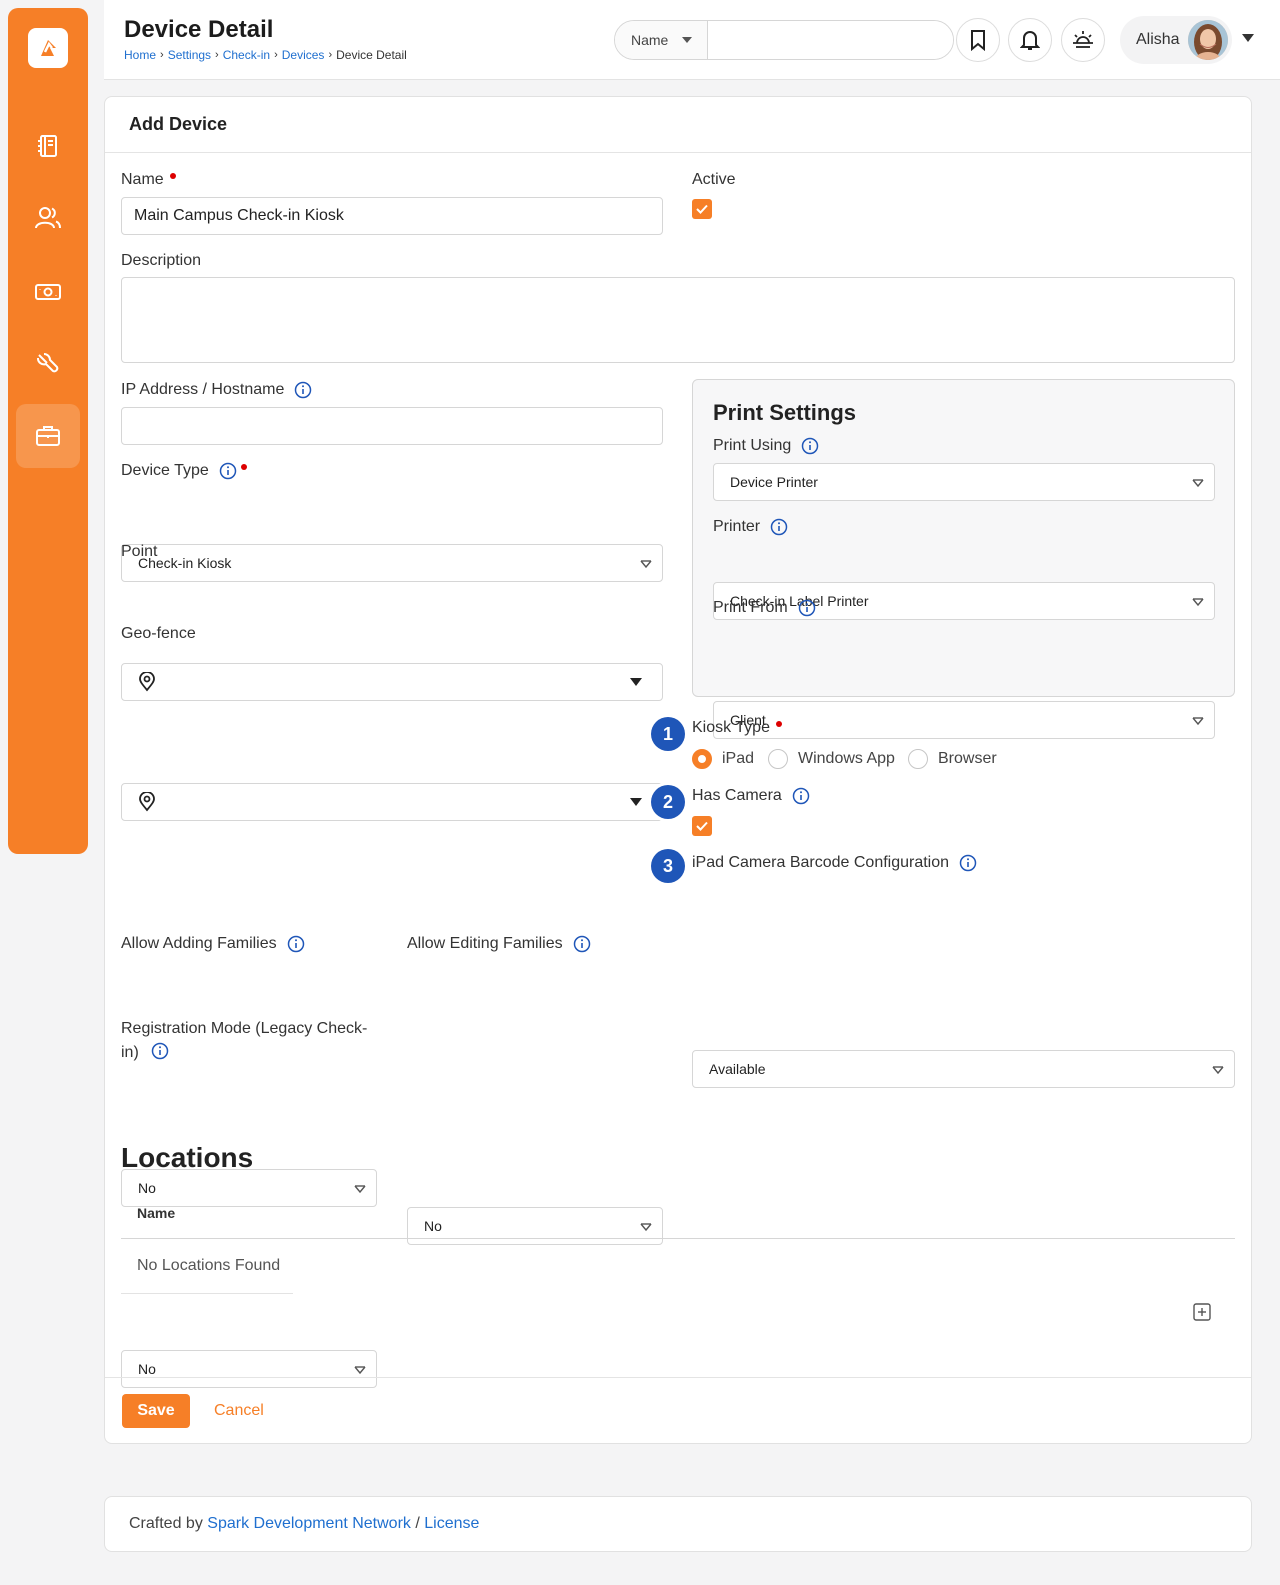 The image size is (1280, 1585). Describe the element at coordinates (216, 390) in the screenshot. I see `ip-address-label: IP Address / Hostname` at that location.